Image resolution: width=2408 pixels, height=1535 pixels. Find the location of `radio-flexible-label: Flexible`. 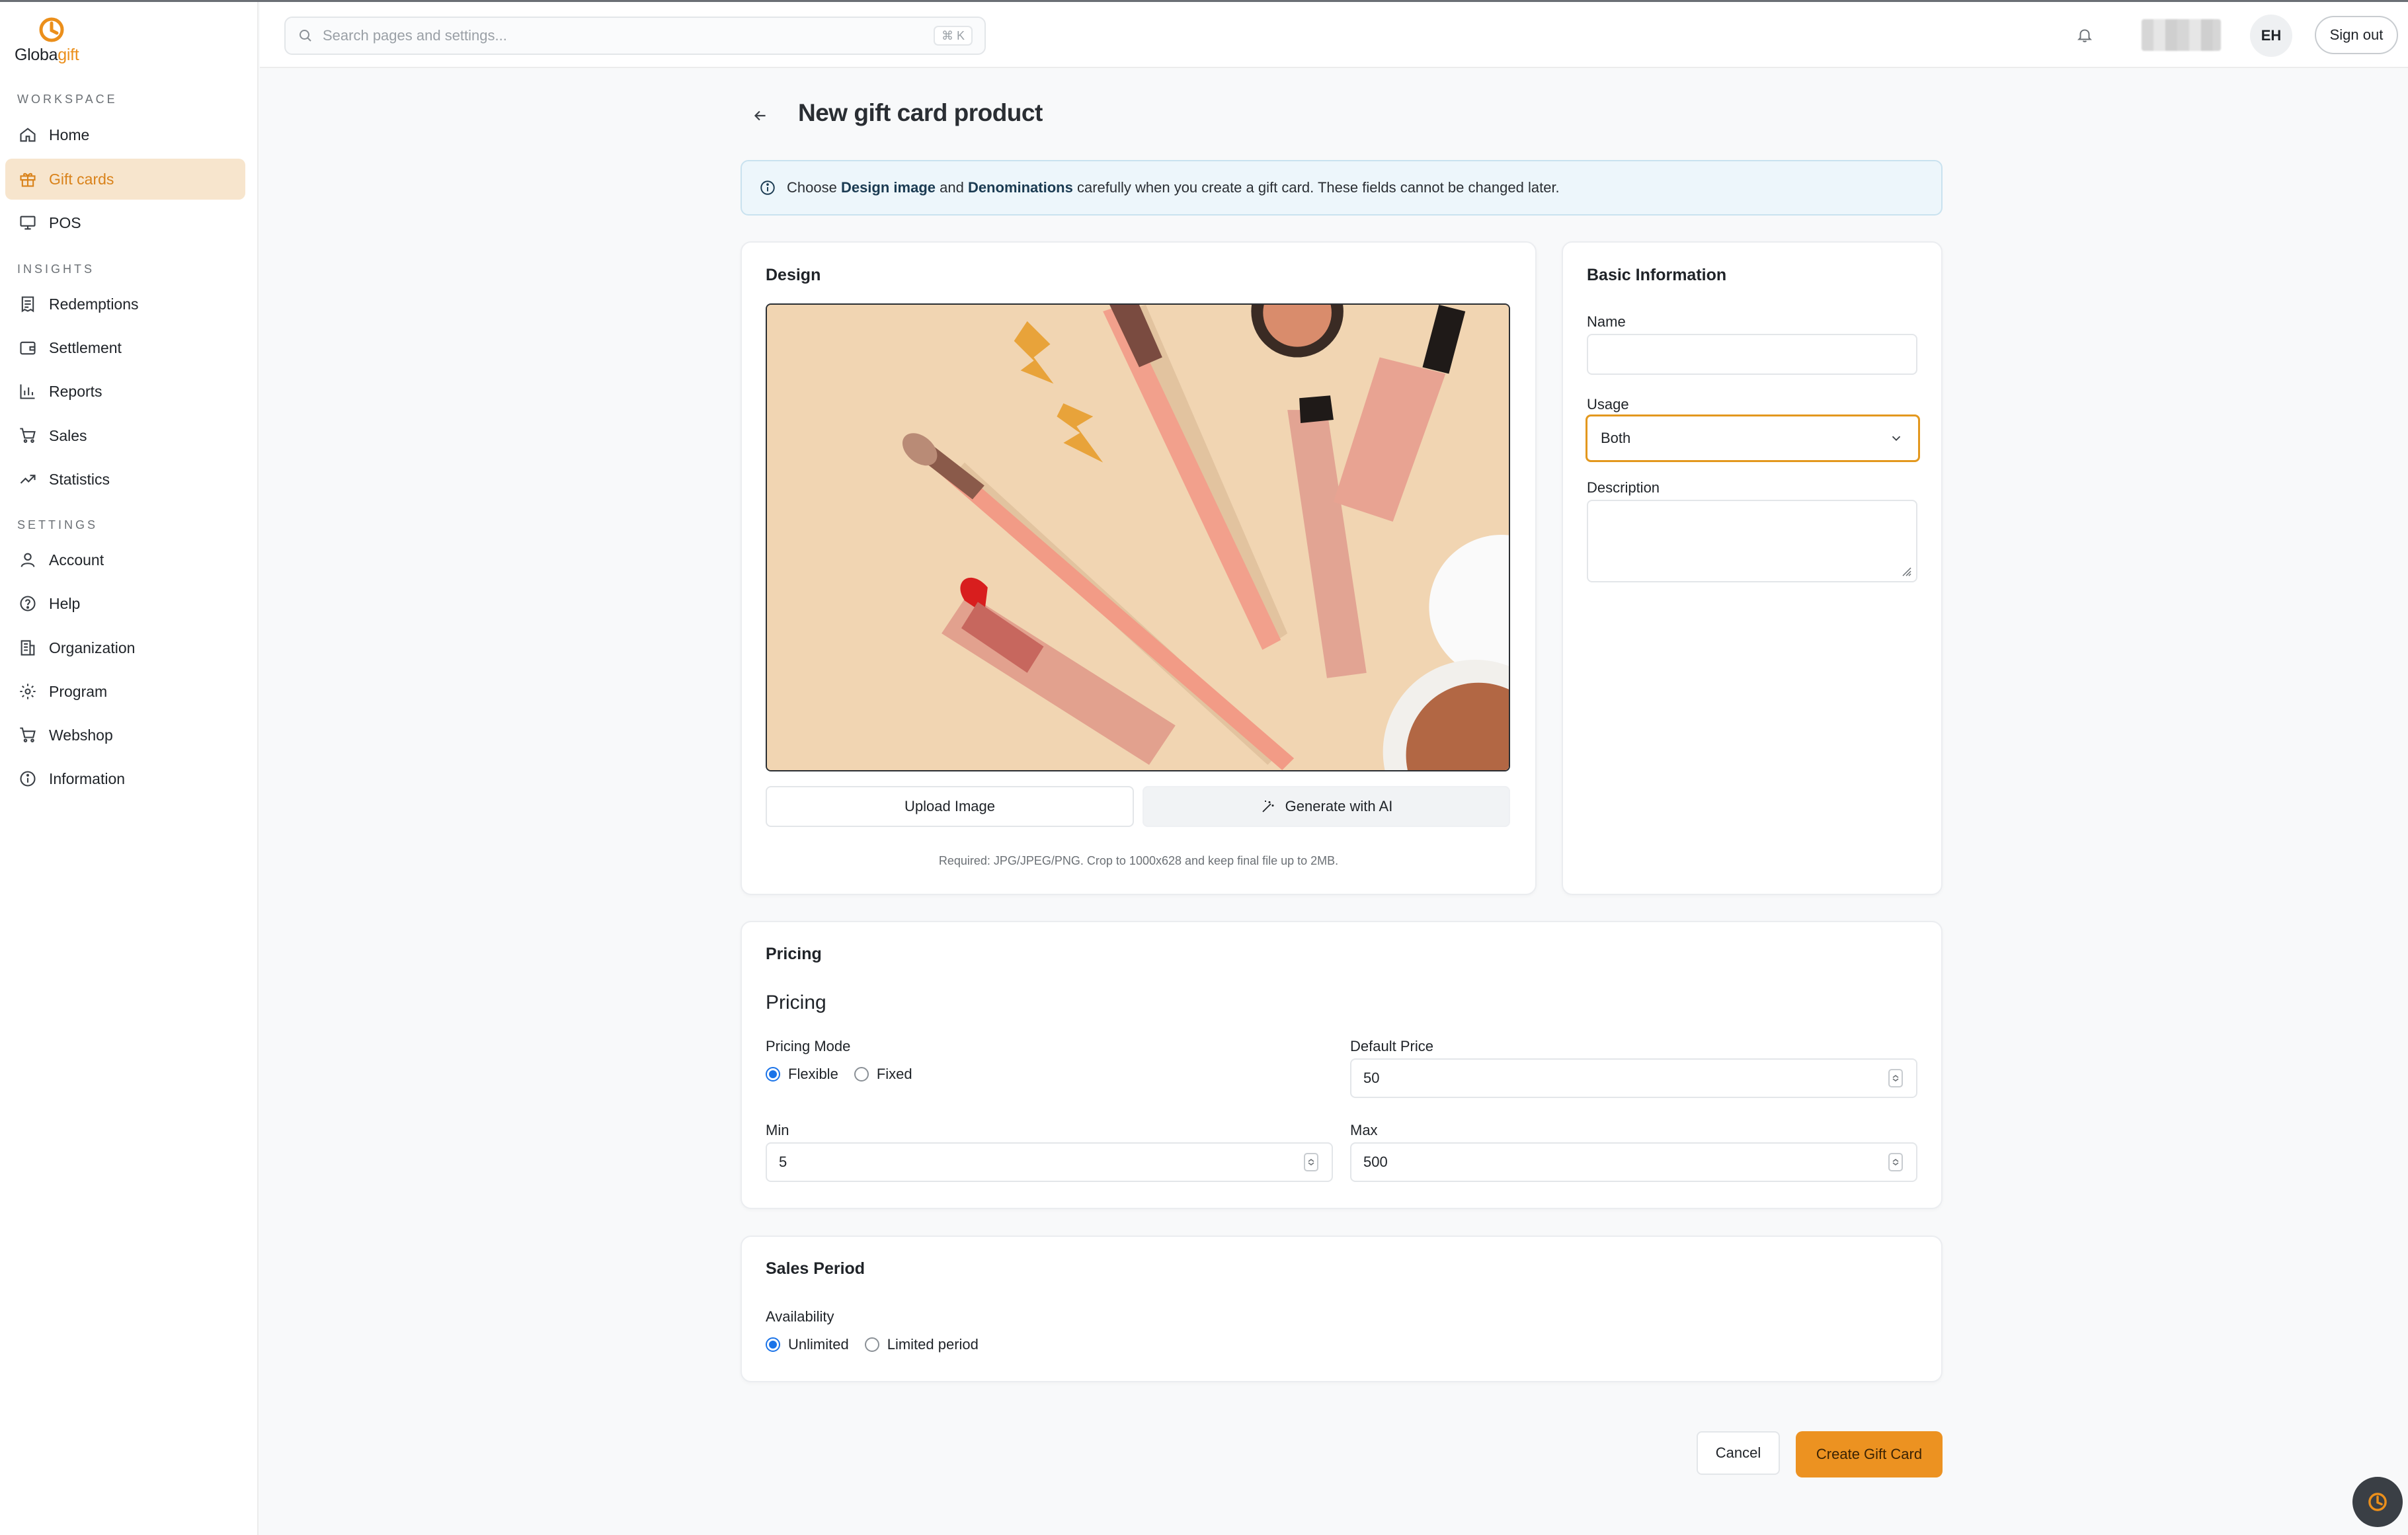

radio-flexible-label: Flexible is located at coordinates (813, 1075).